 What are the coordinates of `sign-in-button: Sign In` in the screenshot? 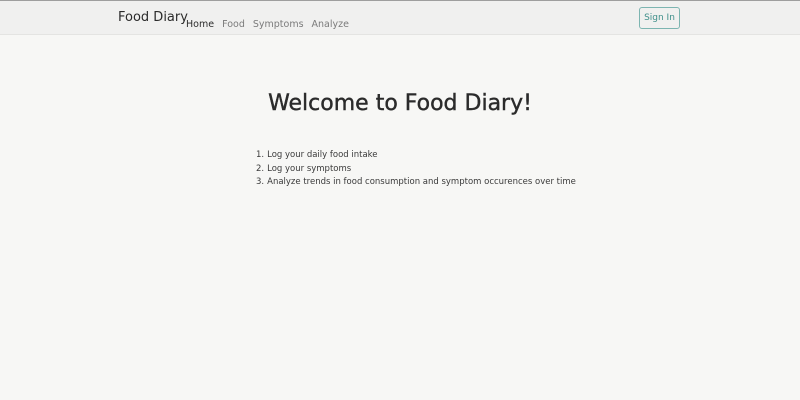 It's located at (659, 18).